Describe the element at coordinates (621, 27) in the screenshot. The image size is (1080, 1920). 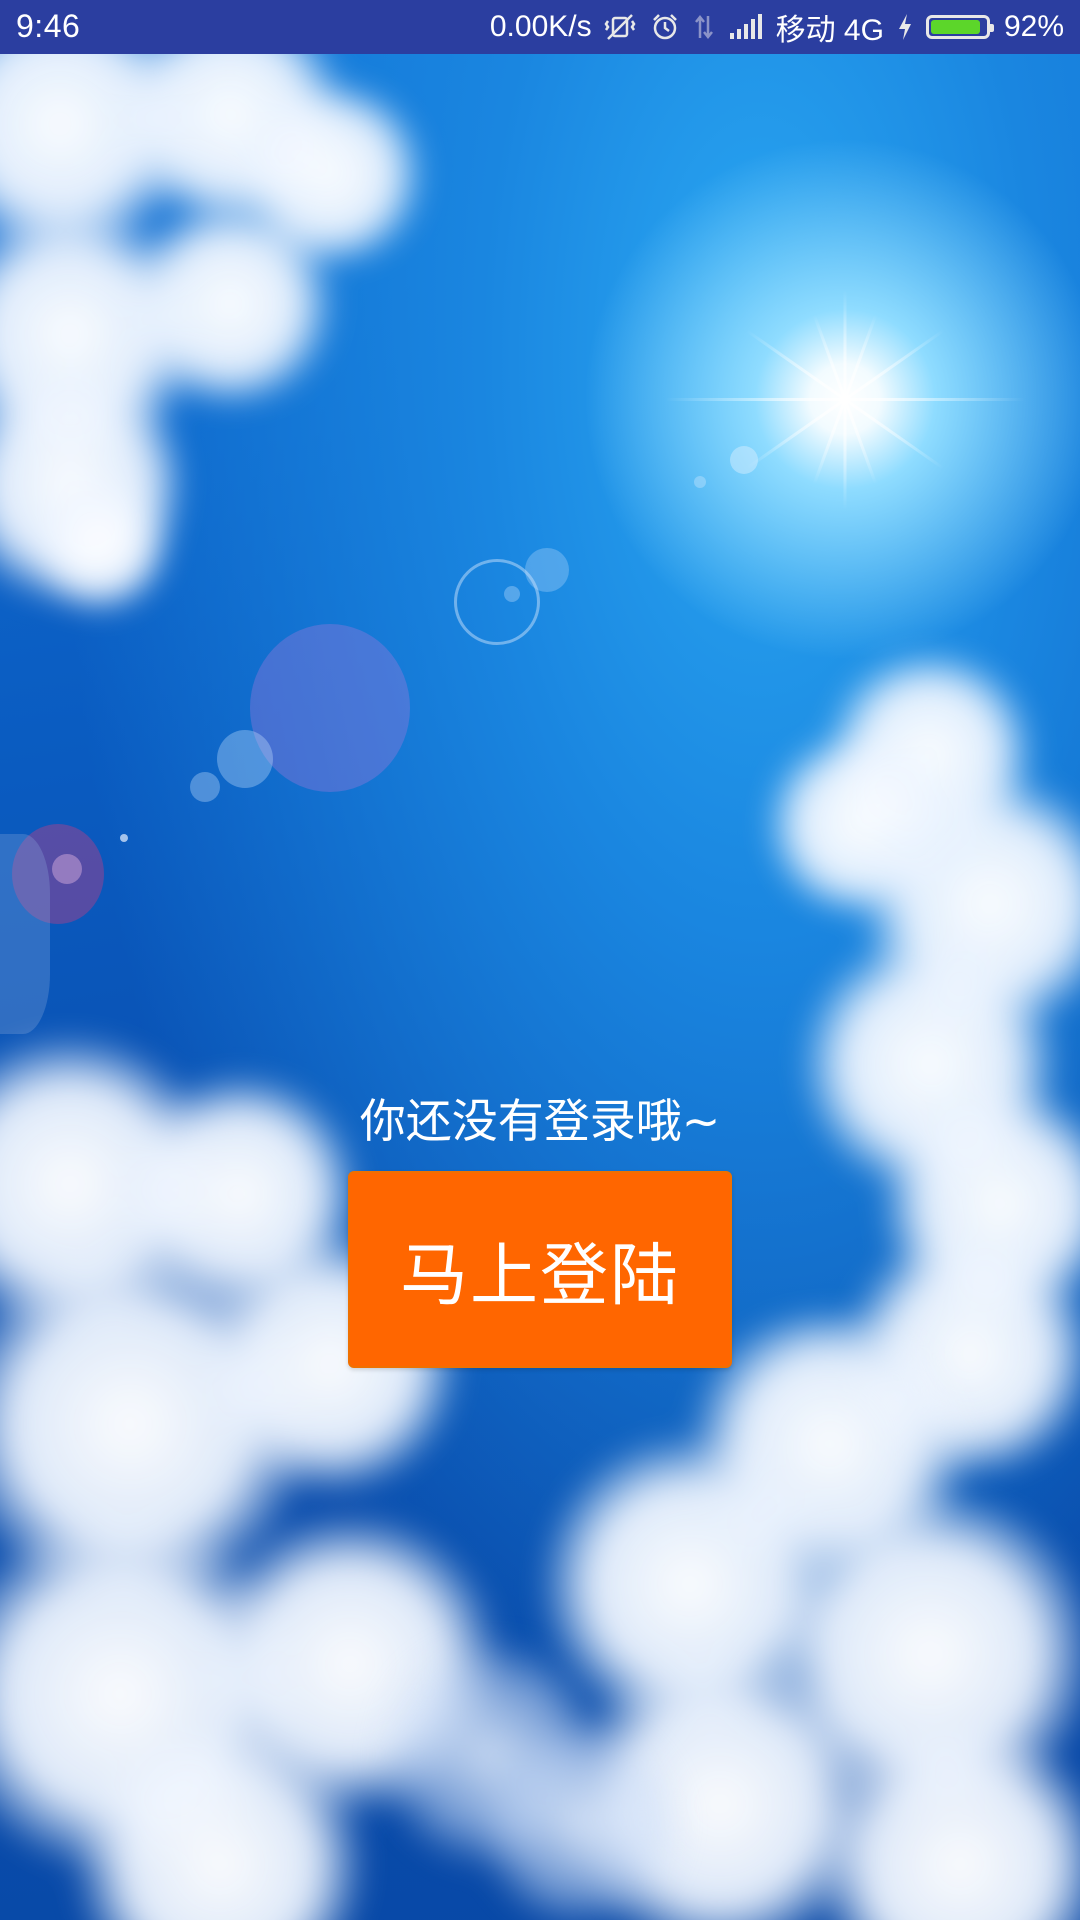
I see `vibrate-off-icon` at that location.